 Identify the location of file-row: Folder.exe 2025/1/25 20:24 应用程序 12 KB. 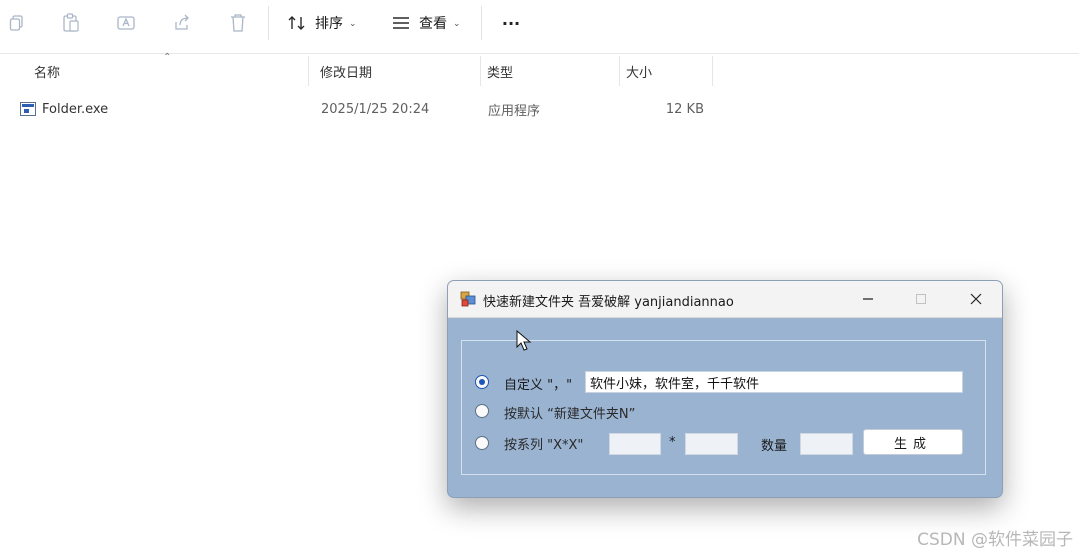
(364, 109).